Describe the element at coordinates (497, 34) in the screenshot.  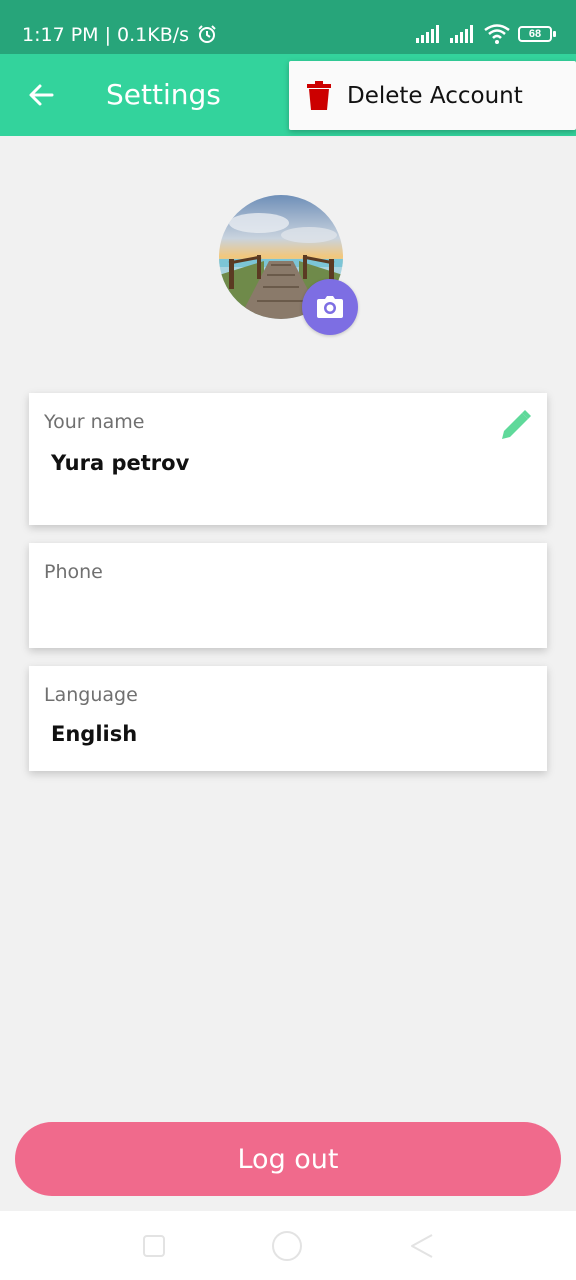
I see `wifi-icon` at that location.